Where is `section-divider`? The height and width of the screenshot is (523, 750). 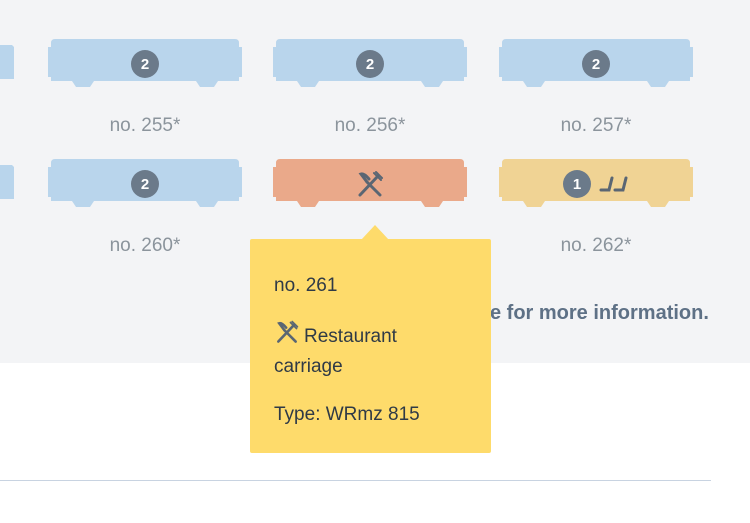 section-divider is located at coordinates (355, 480).